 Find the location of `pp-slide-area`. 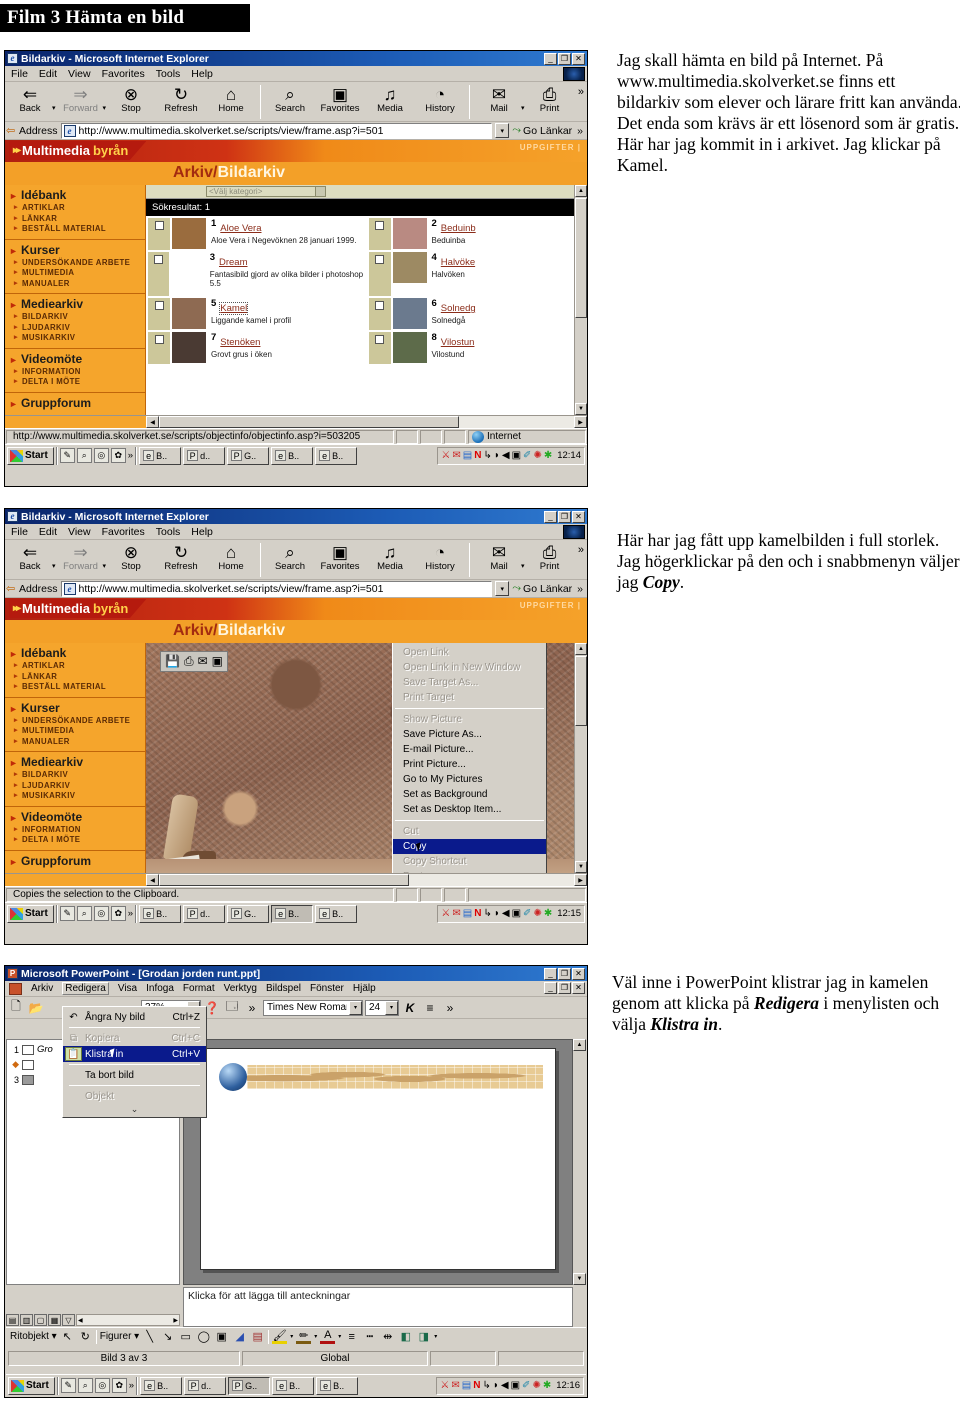

pp-slide-area is located at coordinates (378, 1162).